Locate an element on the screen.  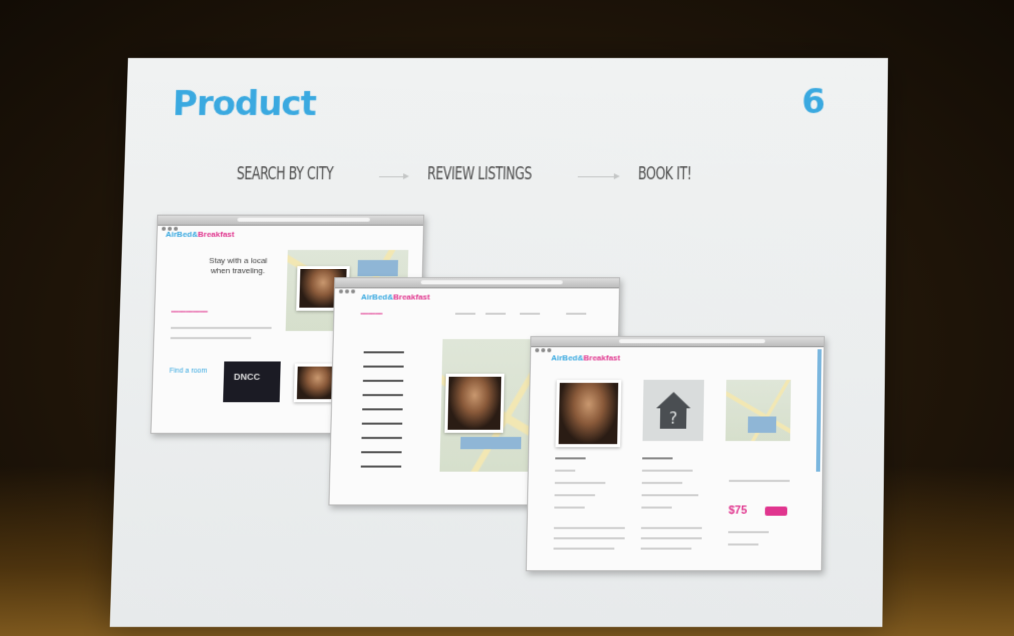
event-tile: DNCC is located at coordinates (252, 382).